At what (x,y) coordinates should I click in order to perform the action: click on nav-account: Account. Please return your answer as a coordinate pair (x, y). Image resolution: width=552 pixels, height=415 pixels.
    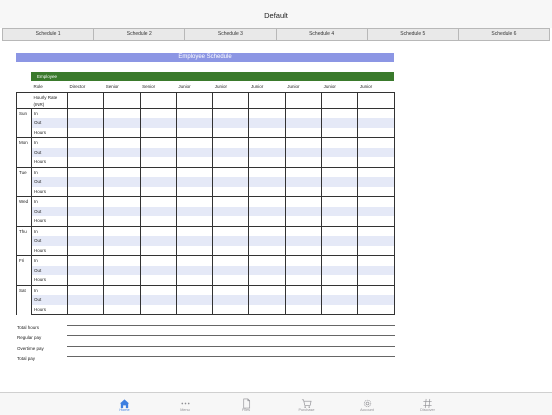
    Looking at the image, I should click on (367, 404).